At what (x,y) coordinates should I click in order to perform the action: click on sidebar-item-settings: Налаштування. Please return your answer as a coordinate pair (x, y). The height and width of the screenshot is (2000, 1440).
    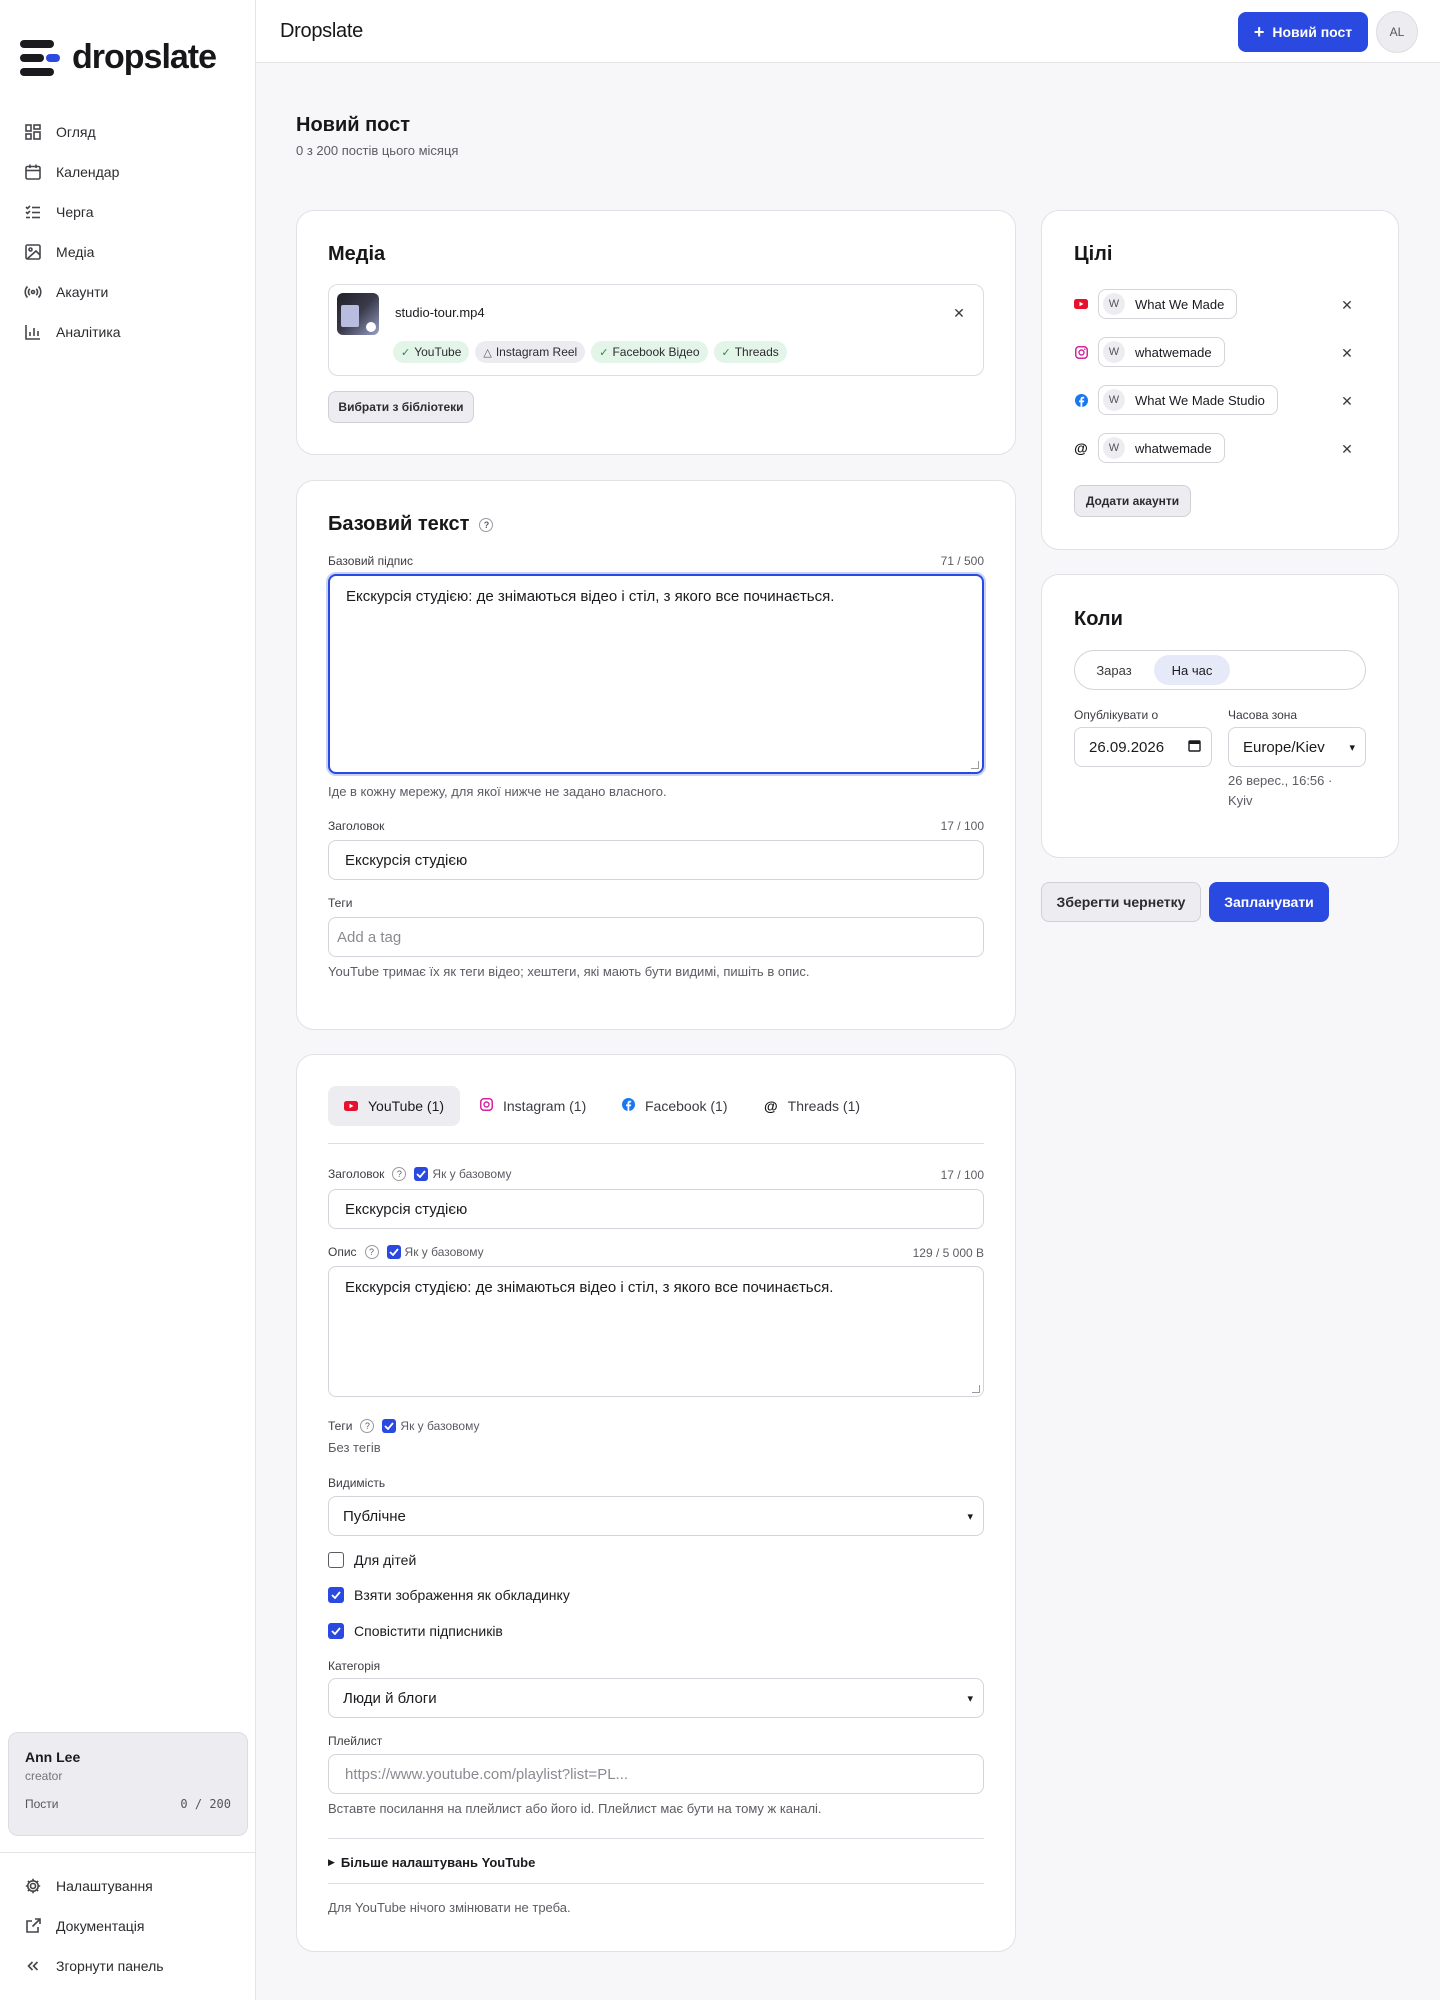
    Looking at the image, I should click on (128, 1886).